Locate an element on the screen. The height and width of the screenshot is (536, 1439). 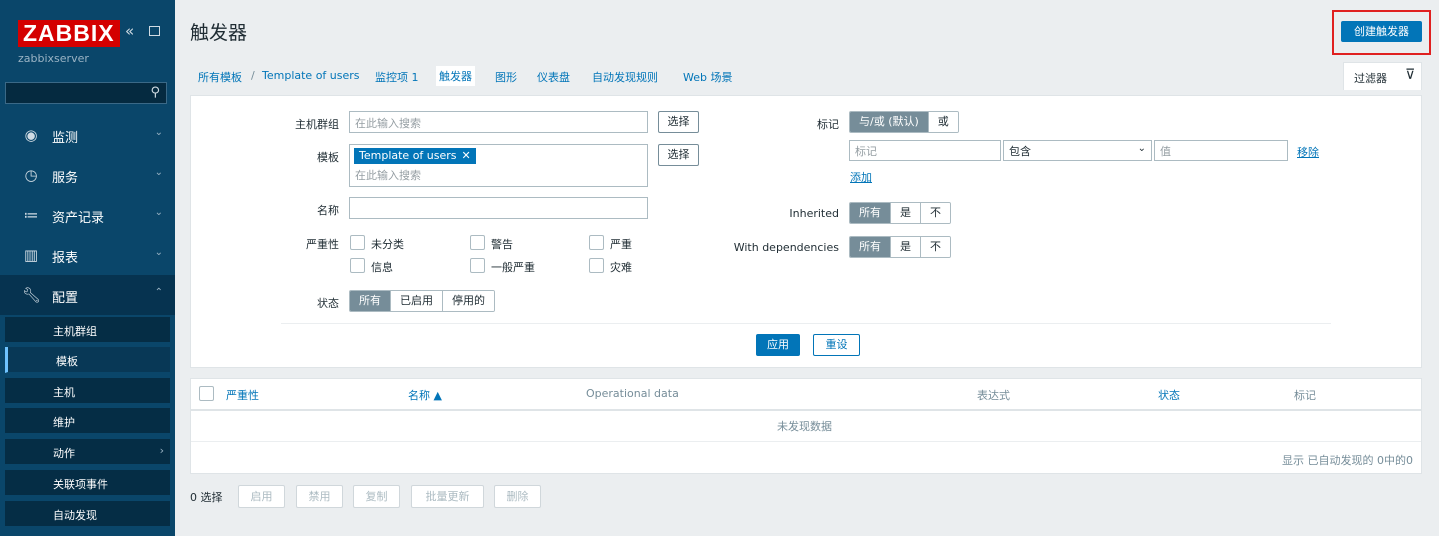
list-icon: ≔ is located at coordinates (31, 215).